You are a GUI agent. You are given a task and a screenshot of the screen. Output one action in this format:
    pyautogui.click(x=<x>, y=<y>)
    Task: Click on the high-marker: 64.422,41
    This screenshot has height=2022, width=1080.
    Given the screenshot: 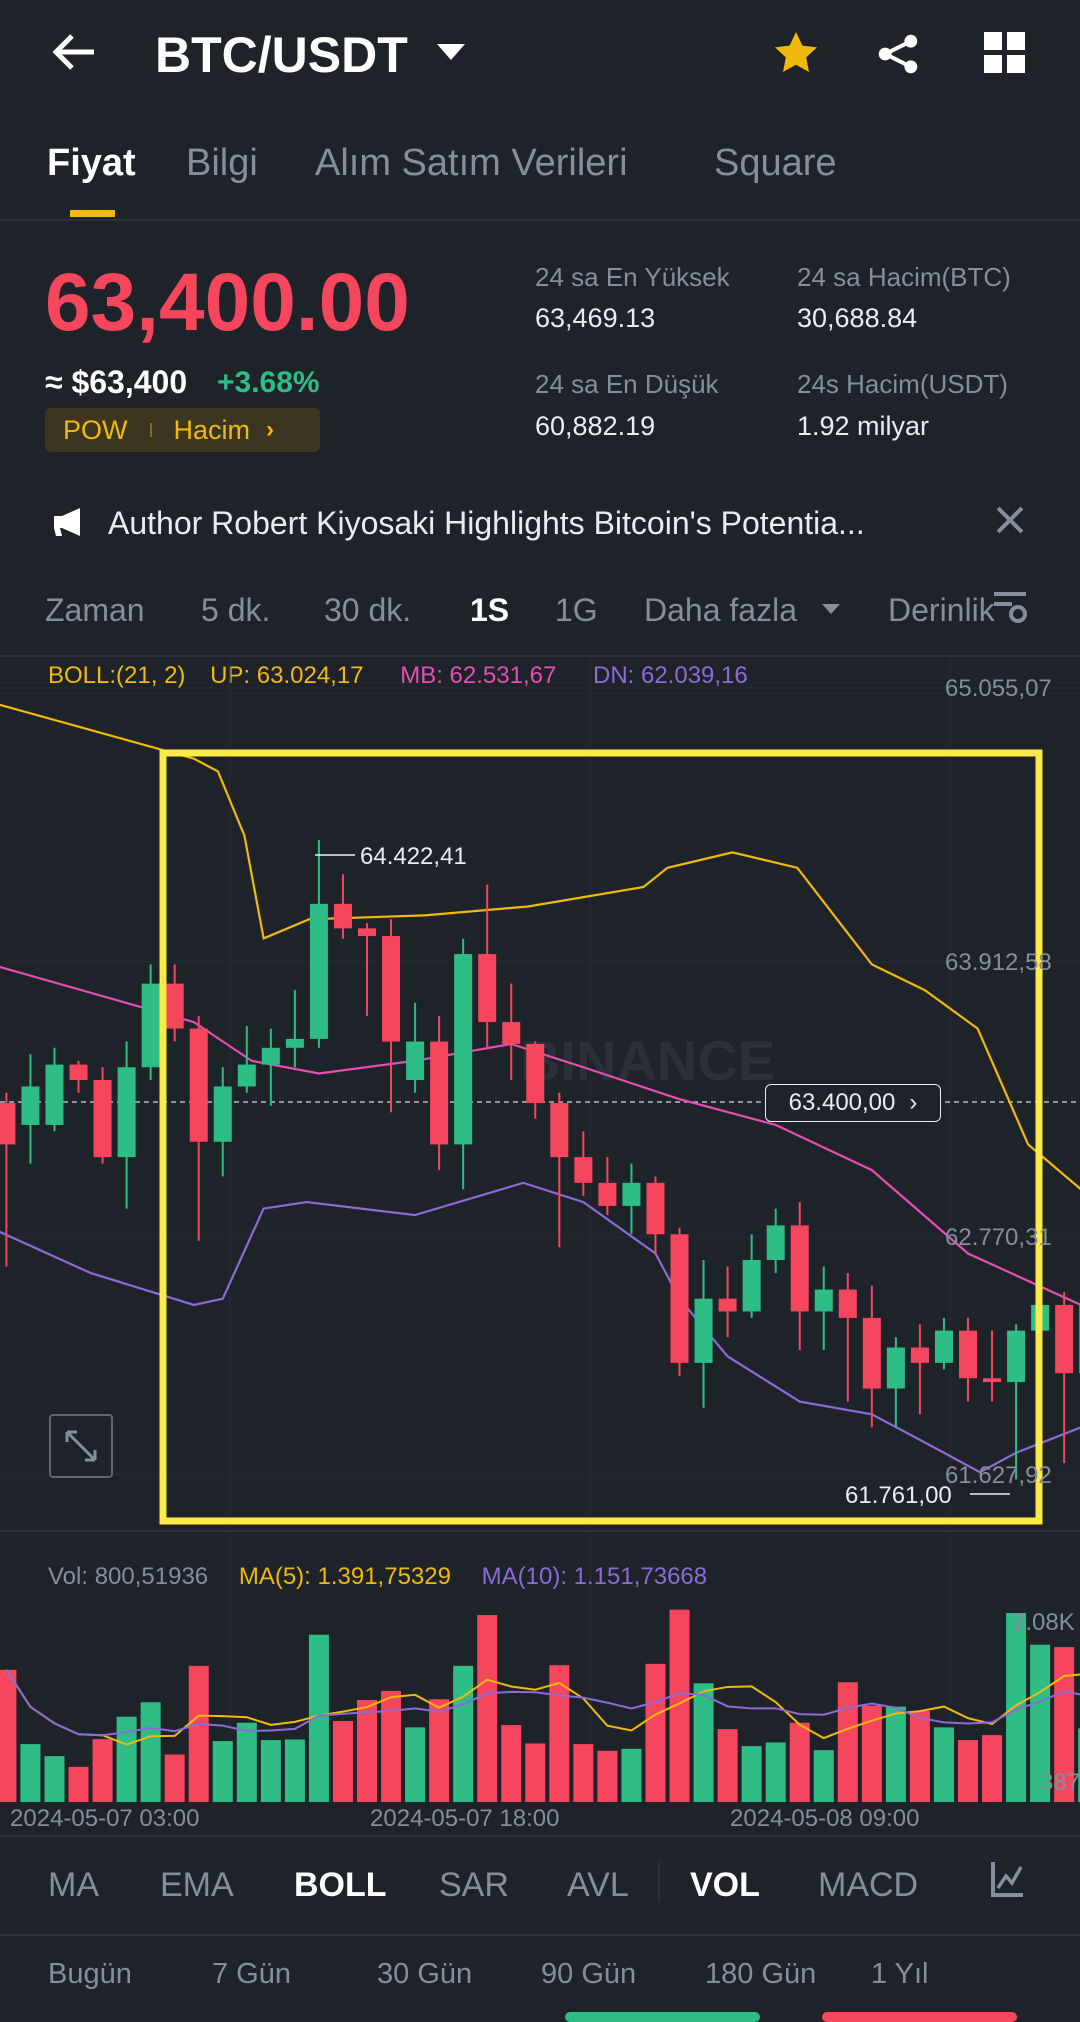 What is the action you would take?
    pyautogui.click(x=413, y=856)
    